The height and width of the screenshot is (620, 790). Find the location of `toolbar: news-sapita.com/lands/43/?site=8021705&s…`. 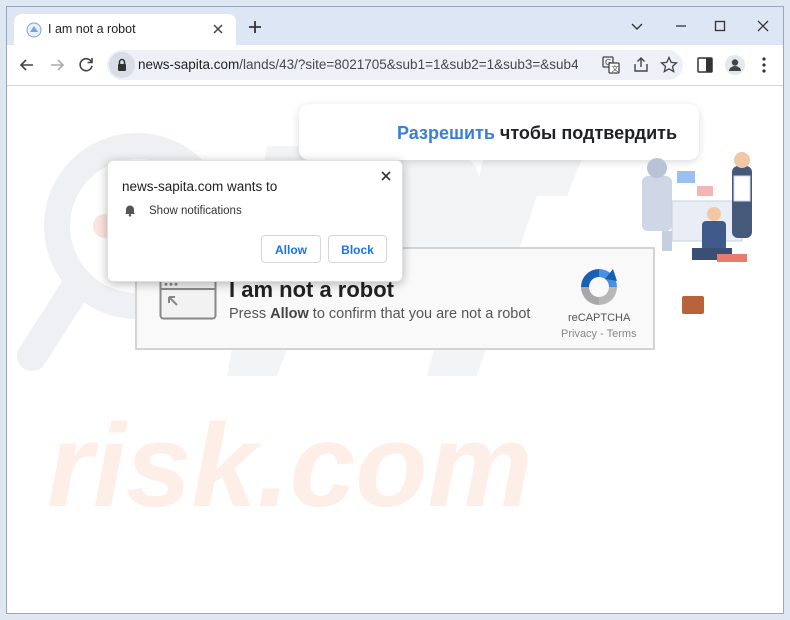

toolbar: news-sapita.com/lands/43/?site=8021705&s… is located at coordinates (395, 65).